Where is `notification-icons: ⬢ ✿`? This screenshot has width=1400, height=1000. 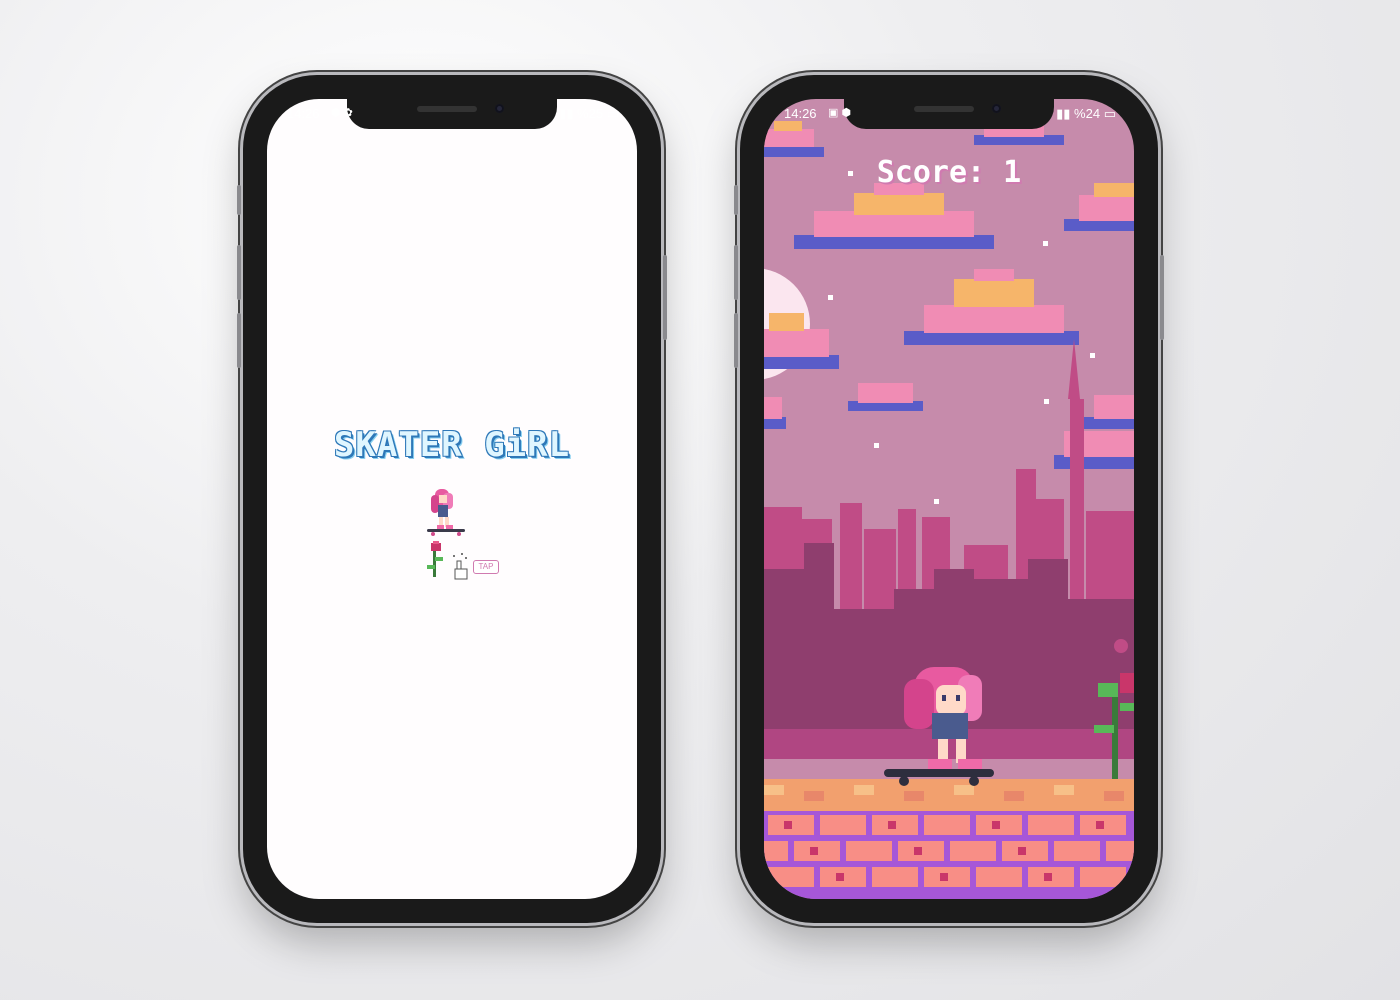
notification-icons: ⬢ ✿ is located at coordinates (342, 113).